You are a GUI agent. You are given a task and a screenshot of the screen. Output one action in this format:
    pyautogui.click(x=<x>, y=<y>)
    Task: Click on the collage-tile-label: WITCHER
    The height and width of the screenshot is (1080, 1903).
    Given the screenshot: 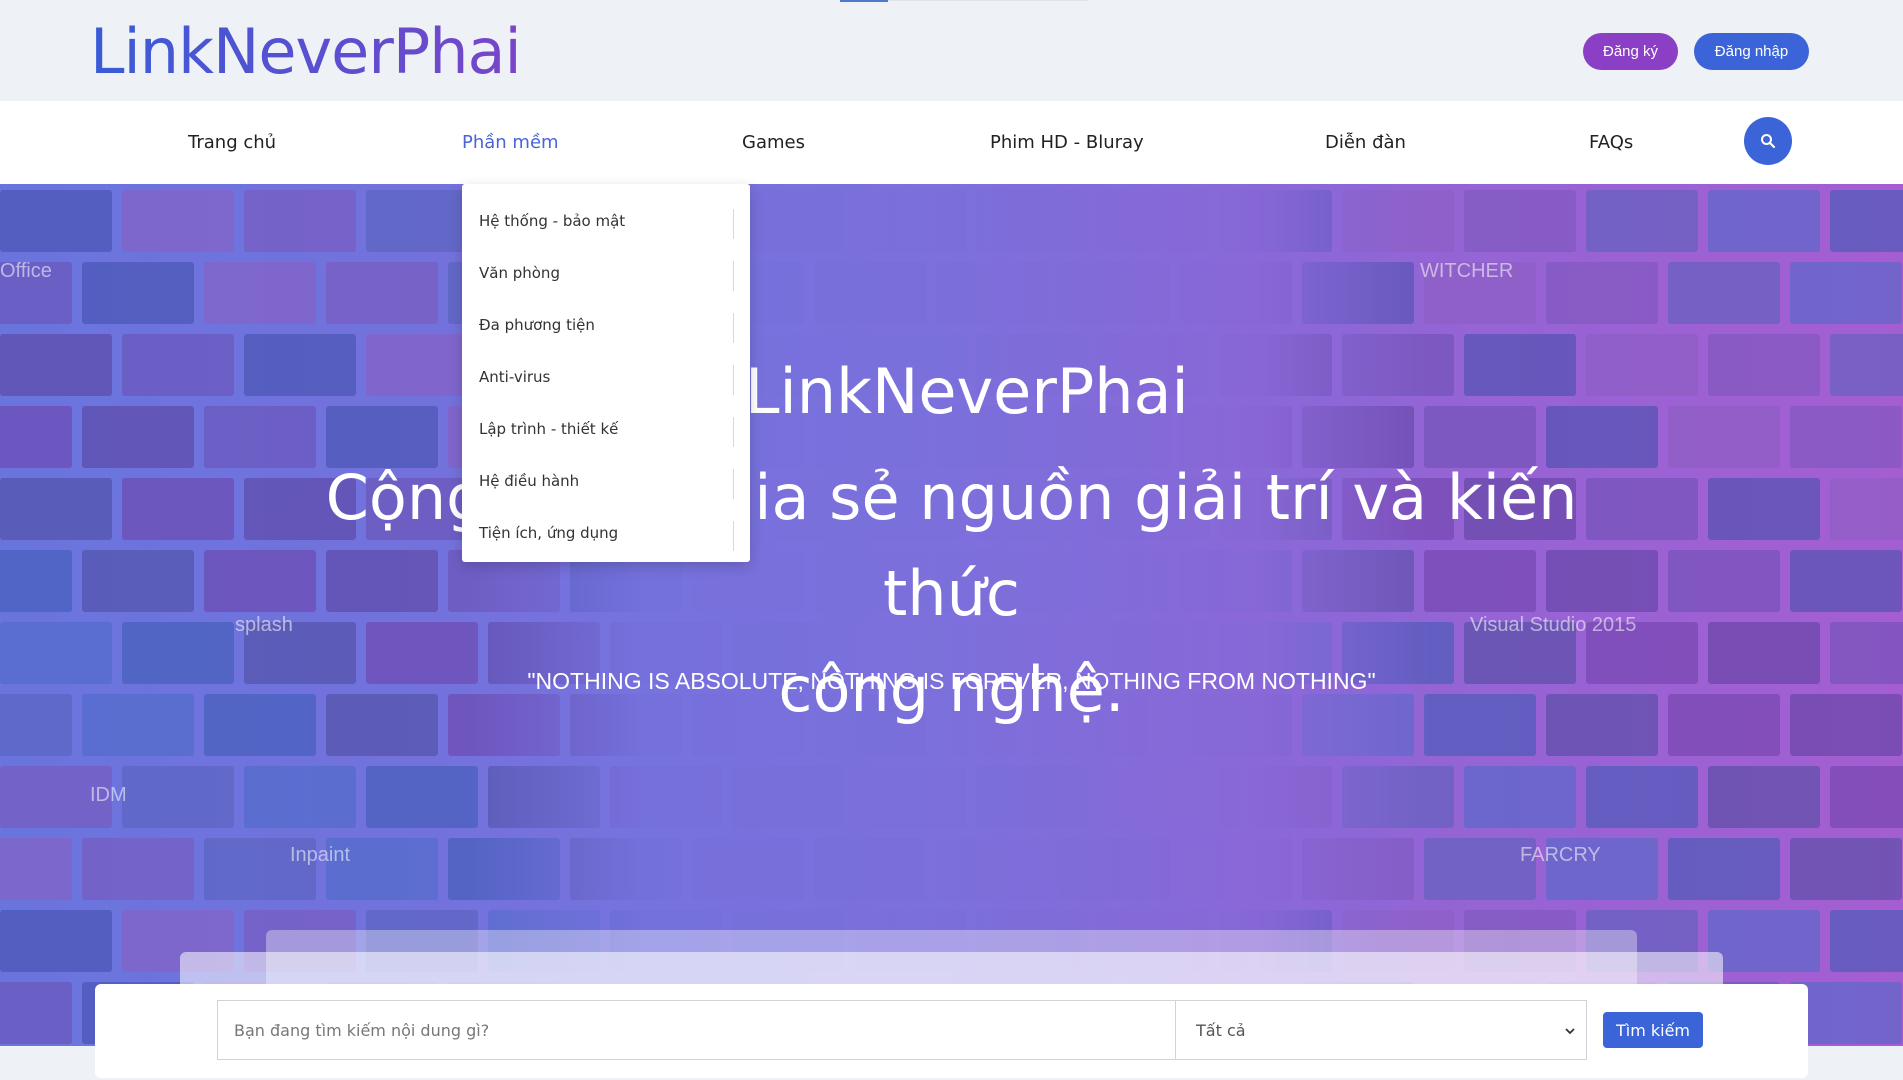 What is the action you would take?
    pyautogui.click(x=1467, y=271)
    